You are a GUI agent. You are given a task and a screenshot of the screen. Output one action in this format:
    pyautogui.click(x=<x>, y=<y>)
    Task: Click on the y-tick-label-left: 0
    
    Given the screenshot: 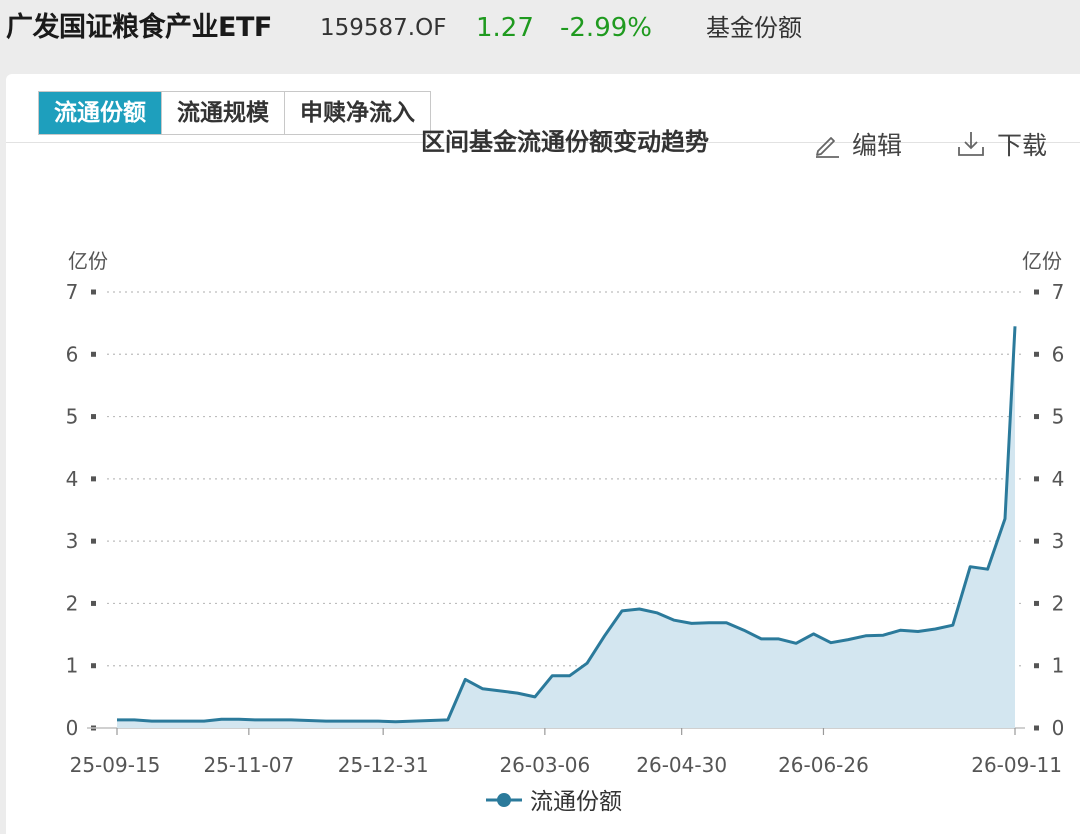 What is the action you would take?
    pyautogui.click(x=72, y=728)
    